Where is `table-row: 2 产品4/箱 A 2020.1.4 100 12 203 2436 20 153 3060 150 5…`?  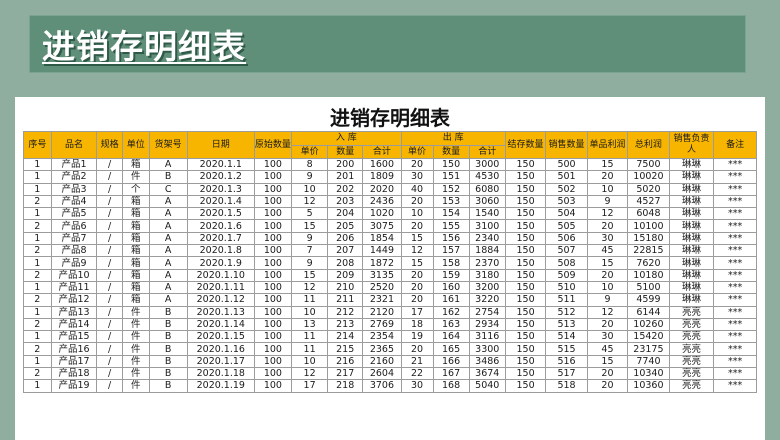 table-row: 2 产品4/箱 A 2020.1.4 100 12 203 2436 20 153 3060 150 5… is located at coordinates (390, 201).